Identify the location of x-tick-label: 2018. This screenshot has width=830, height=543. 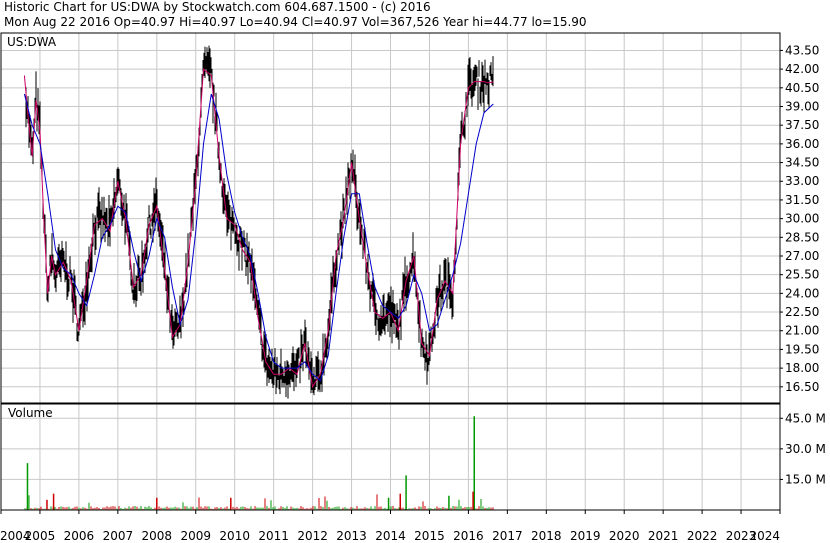
(546, 536).